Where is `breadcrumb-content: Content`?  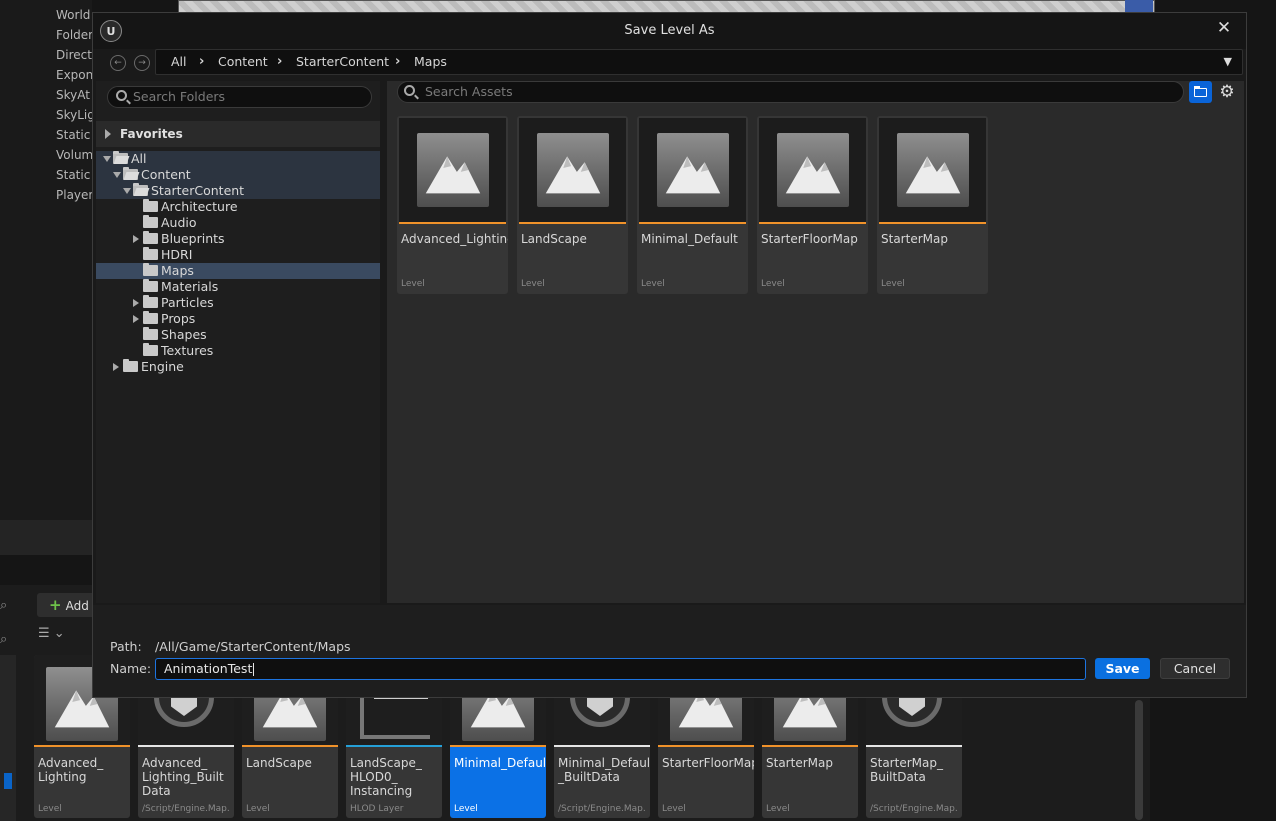
breadcrumb-content: Content is located at coordinates (243, 62).